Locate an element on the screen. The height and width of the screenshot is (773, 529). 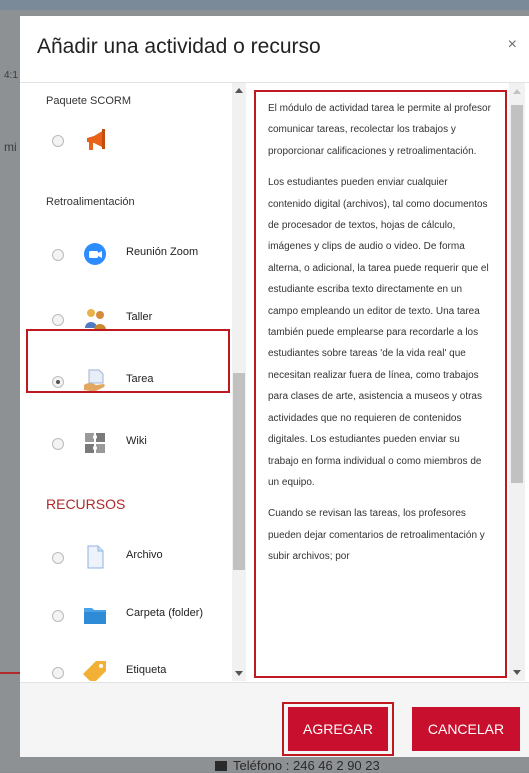
background-divider is located at coordinates (11, 673).